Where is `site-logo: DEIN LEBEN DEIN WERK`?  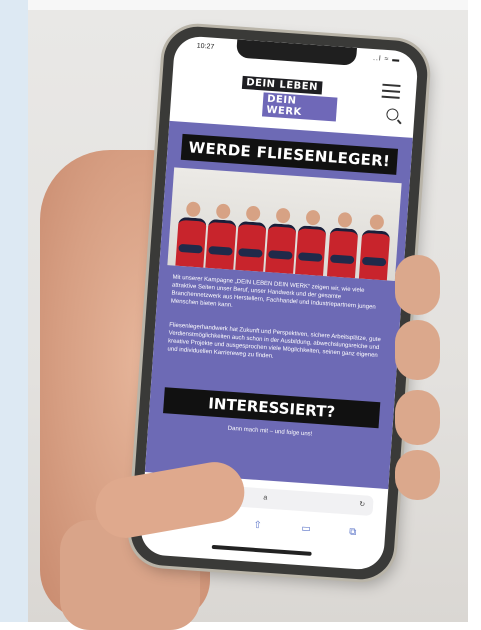 site-logo: DEIN LEBEN DEIN WERK is located at coordinates (289, 97).